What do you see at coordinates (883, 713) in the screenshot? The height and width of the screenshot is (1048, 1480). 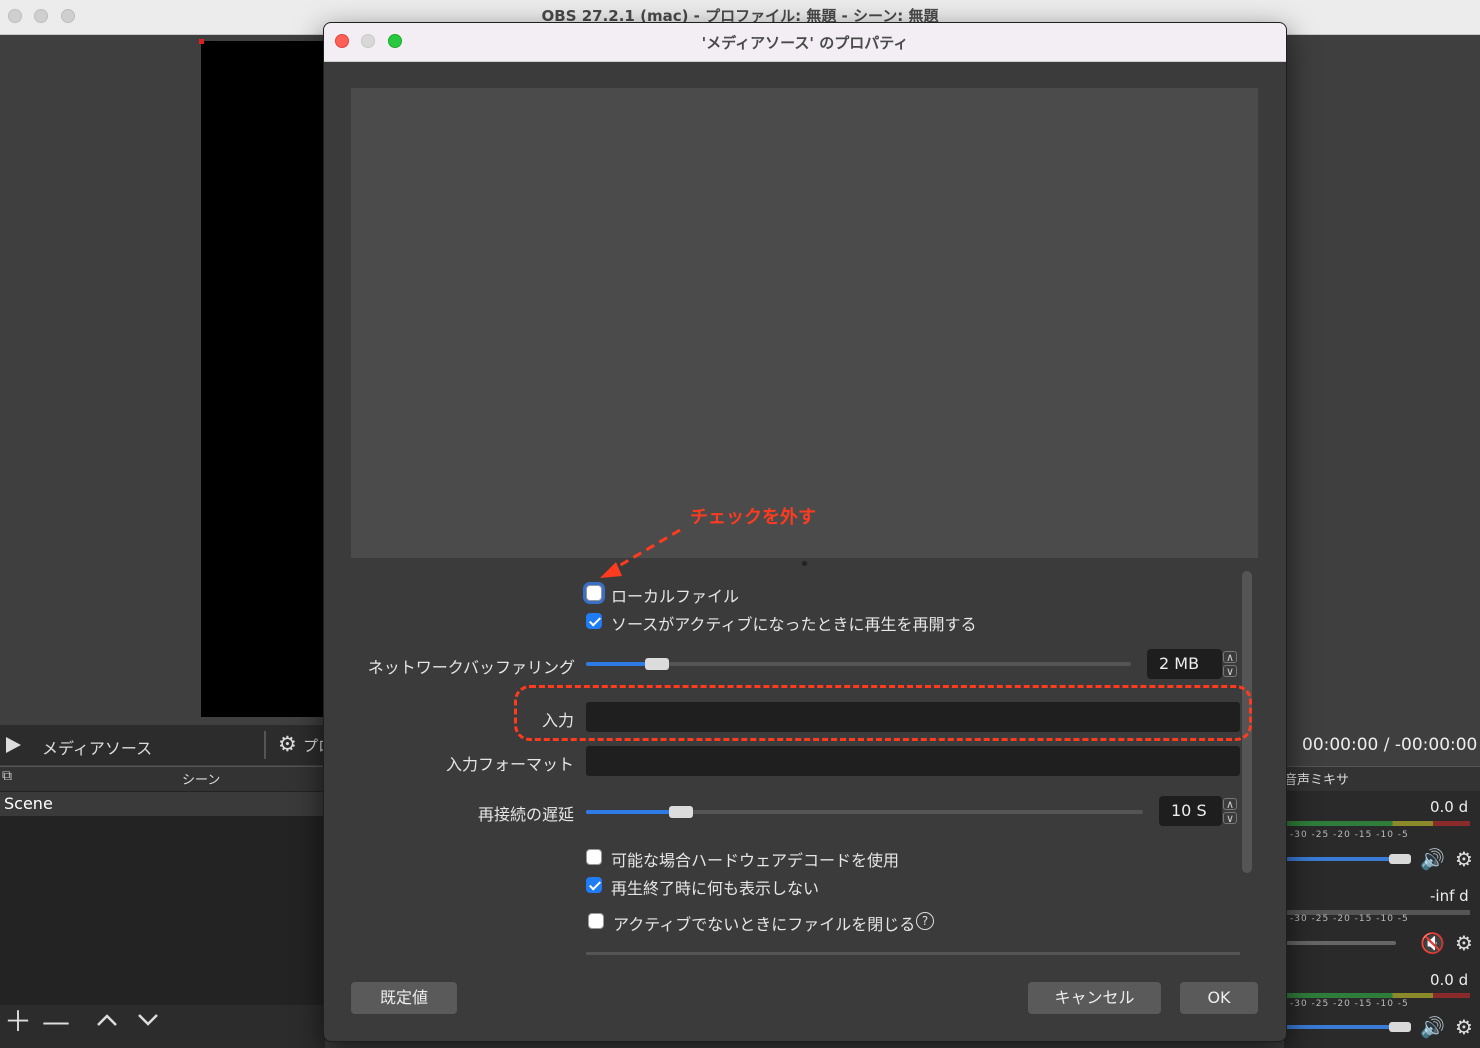 I see `annotation-highlight-box` at bounding box center [883, 713].